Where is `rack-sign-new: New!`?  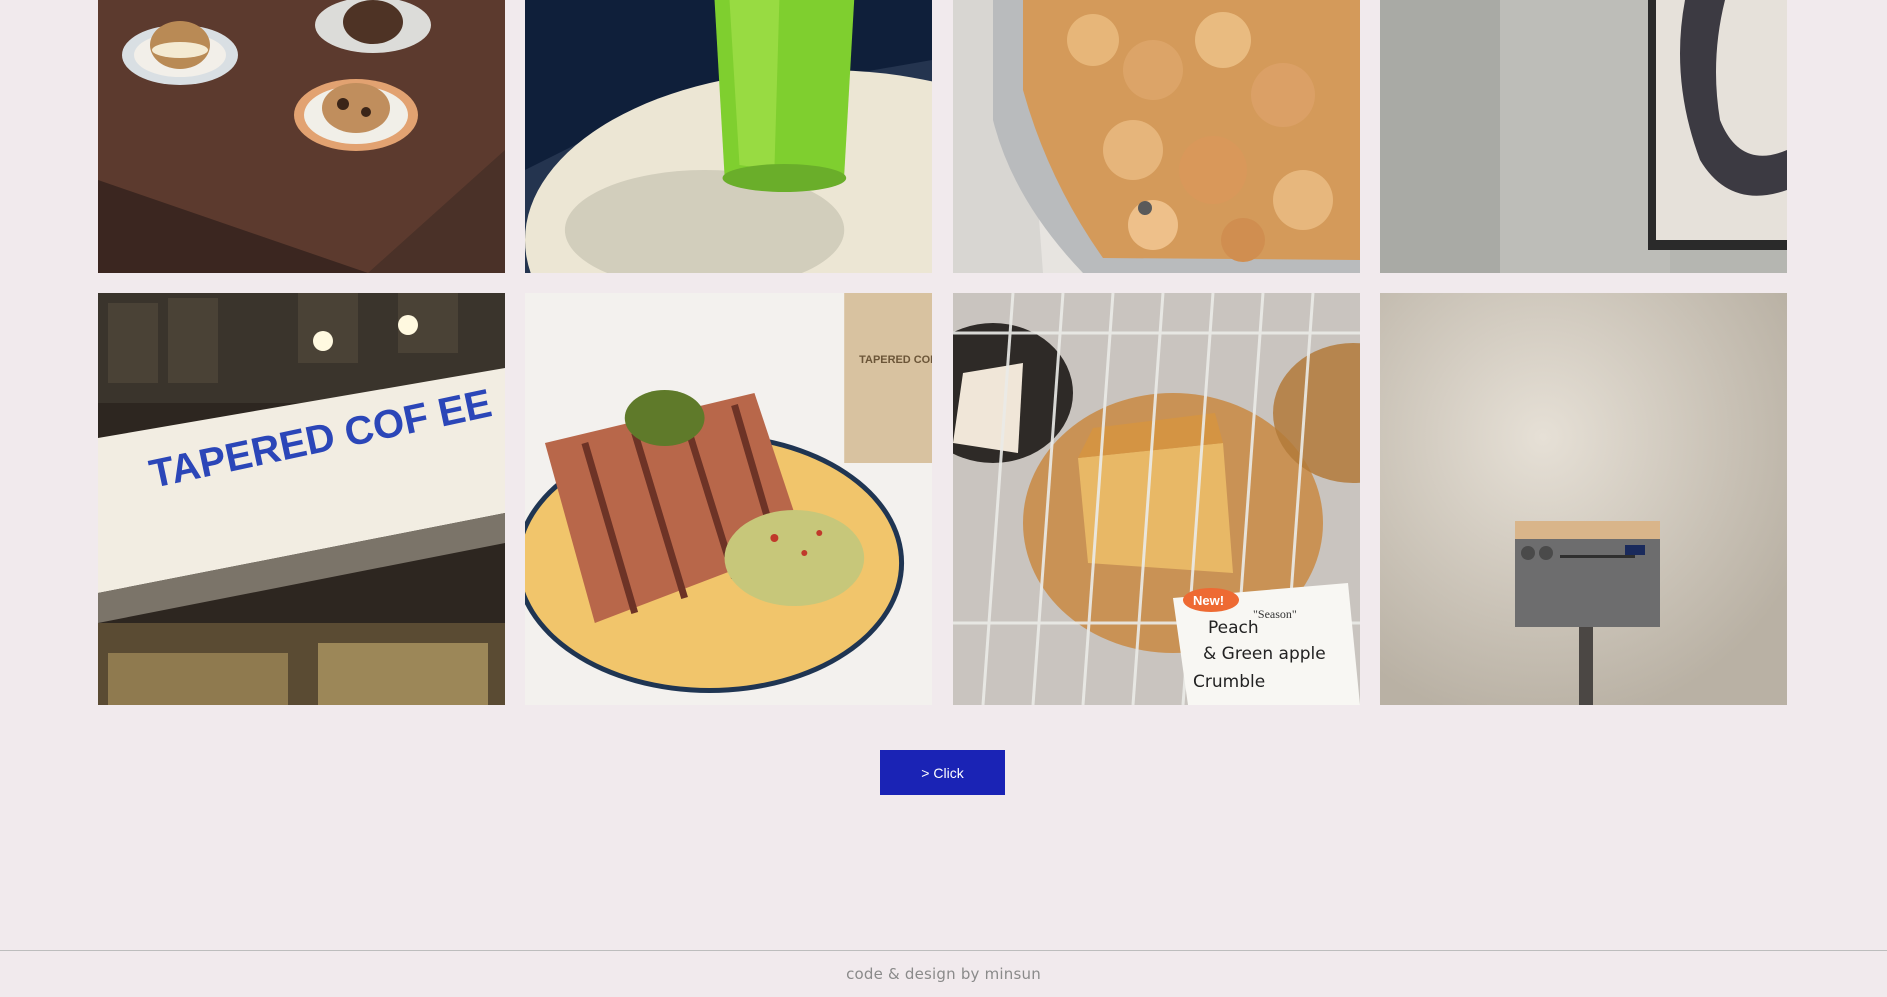 rack-sign-new: New! is located at coordinates (1208, 600).